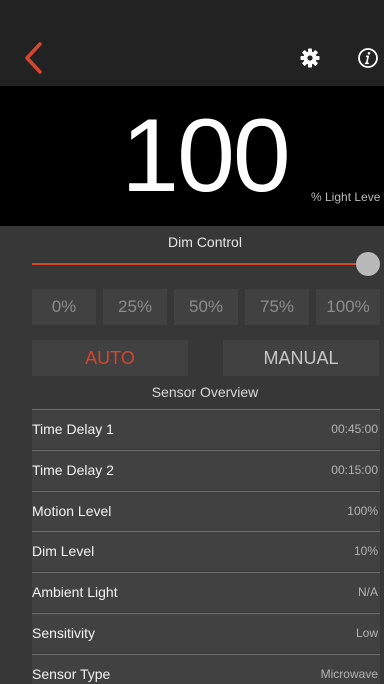 The width and height of the screenshot is (389, 684). I want to click on auto-mode-button: AUTO, so click(110, 358).